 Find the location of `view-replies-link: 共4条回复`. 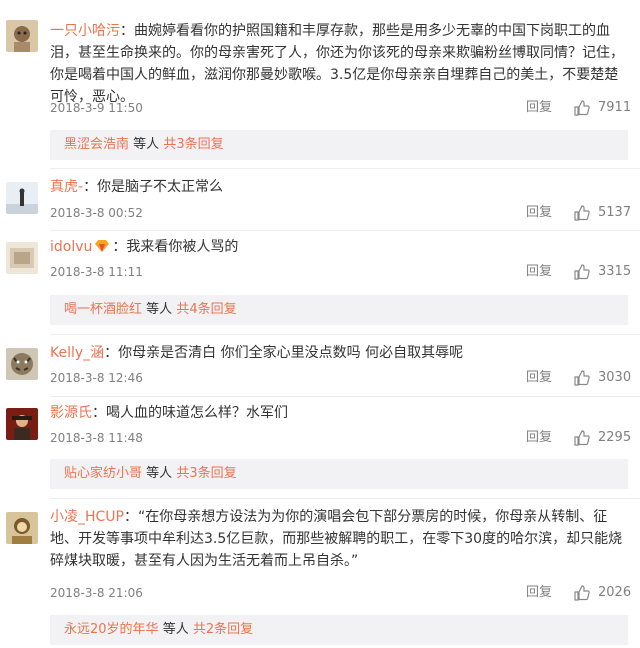

view-replies-link: 共4条回复 is located at coordinates (206, 309).